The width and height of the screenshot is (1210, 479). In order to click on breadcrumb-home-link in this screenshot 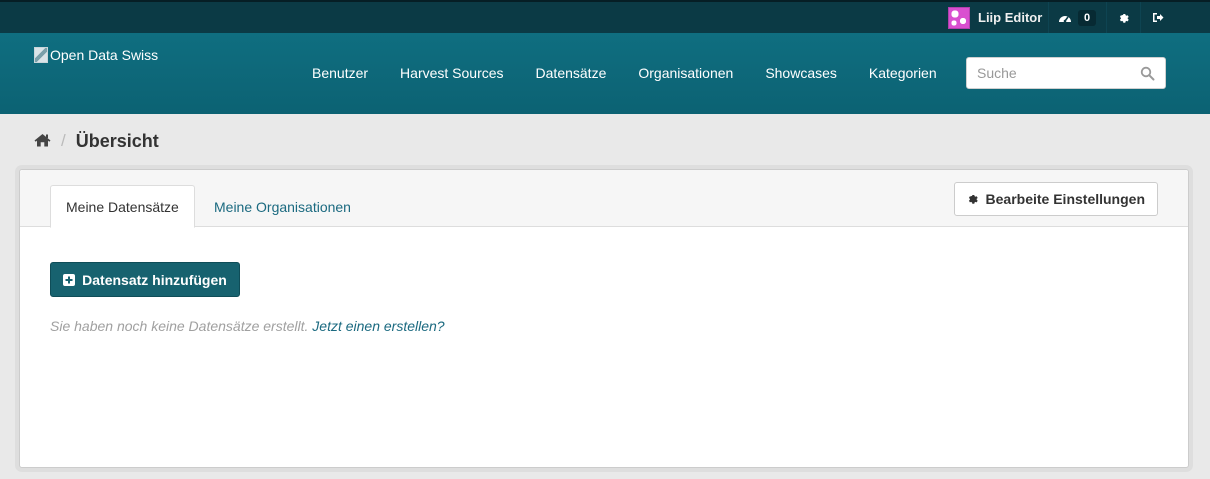, I will do `click(42, 141)`.